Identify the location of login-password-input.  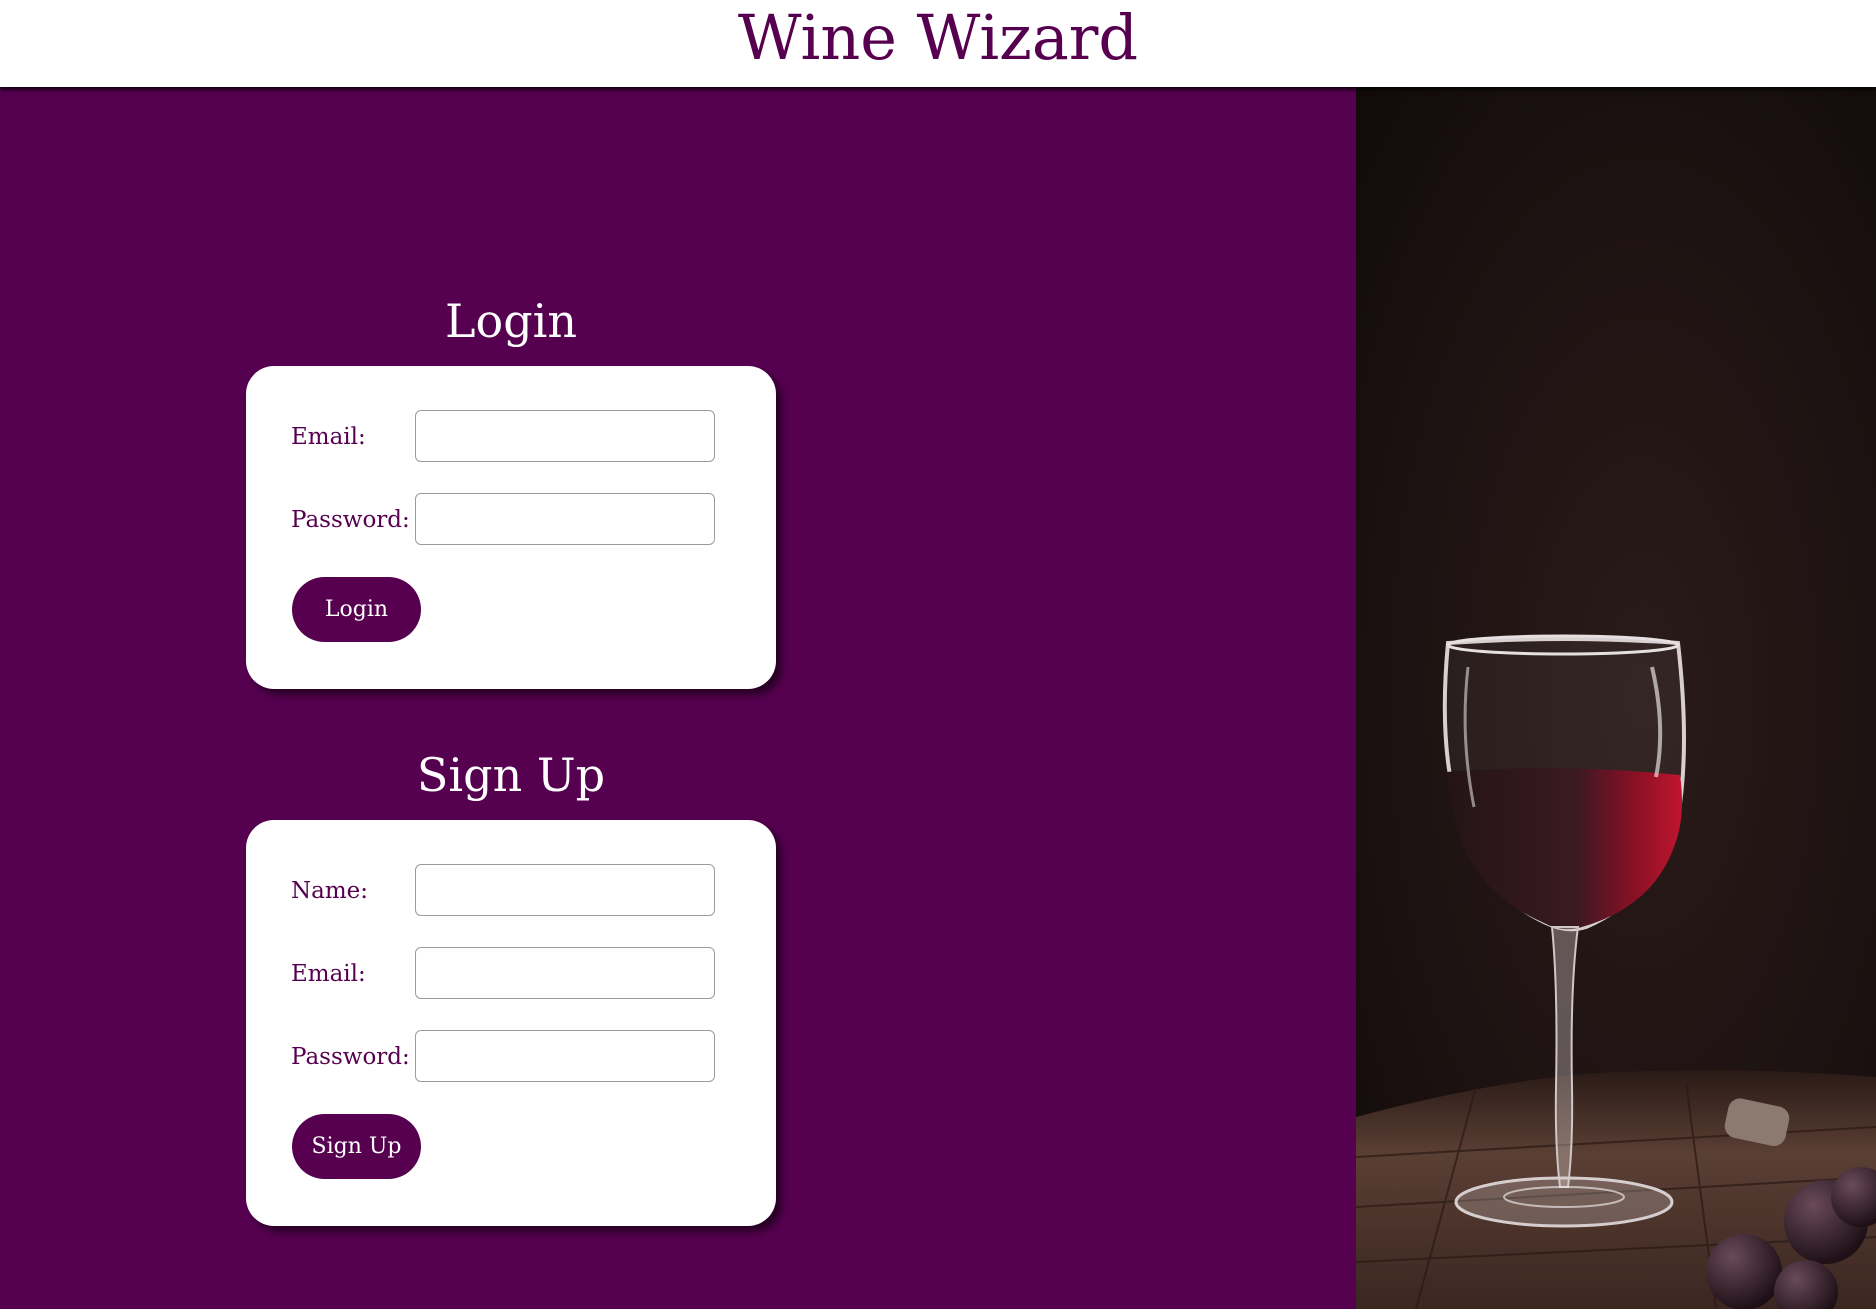
(565, 519).